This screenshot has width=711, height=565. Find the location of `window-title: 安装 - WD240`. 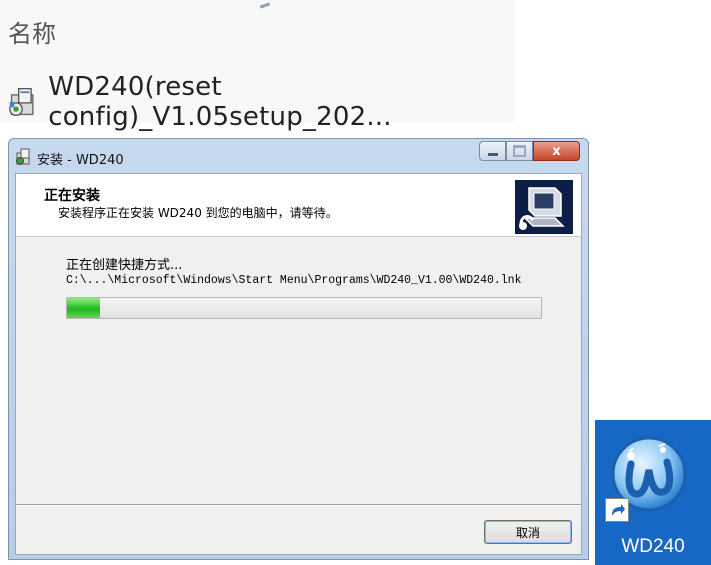

window-title: 安装 - WD240 is located at coordinates (80, 160).